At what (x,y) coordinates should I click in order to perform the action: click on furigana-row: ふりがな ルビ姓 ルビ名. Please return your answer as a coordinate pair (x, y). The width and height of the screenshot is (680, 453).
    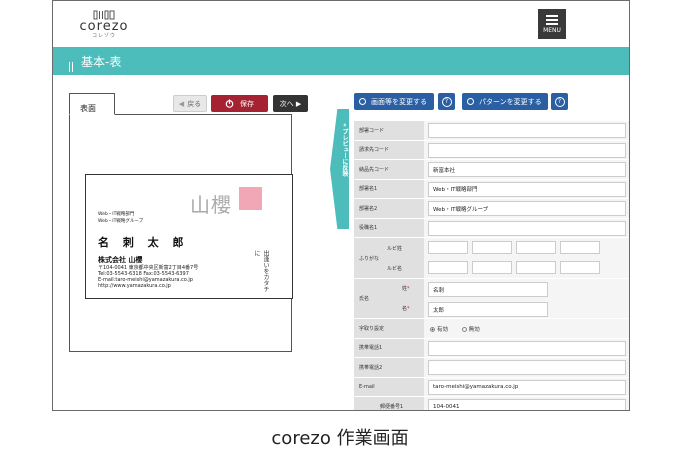
    Looking at the image, I should click on (491, 258).